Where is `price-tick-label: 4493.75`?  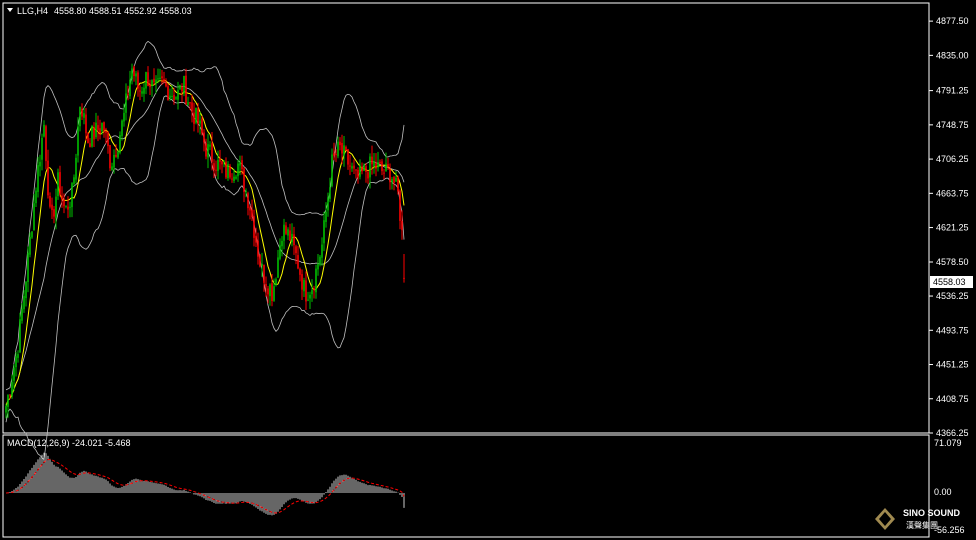 price-tick-label: 4493.75 is located at coordinates (952, 330).